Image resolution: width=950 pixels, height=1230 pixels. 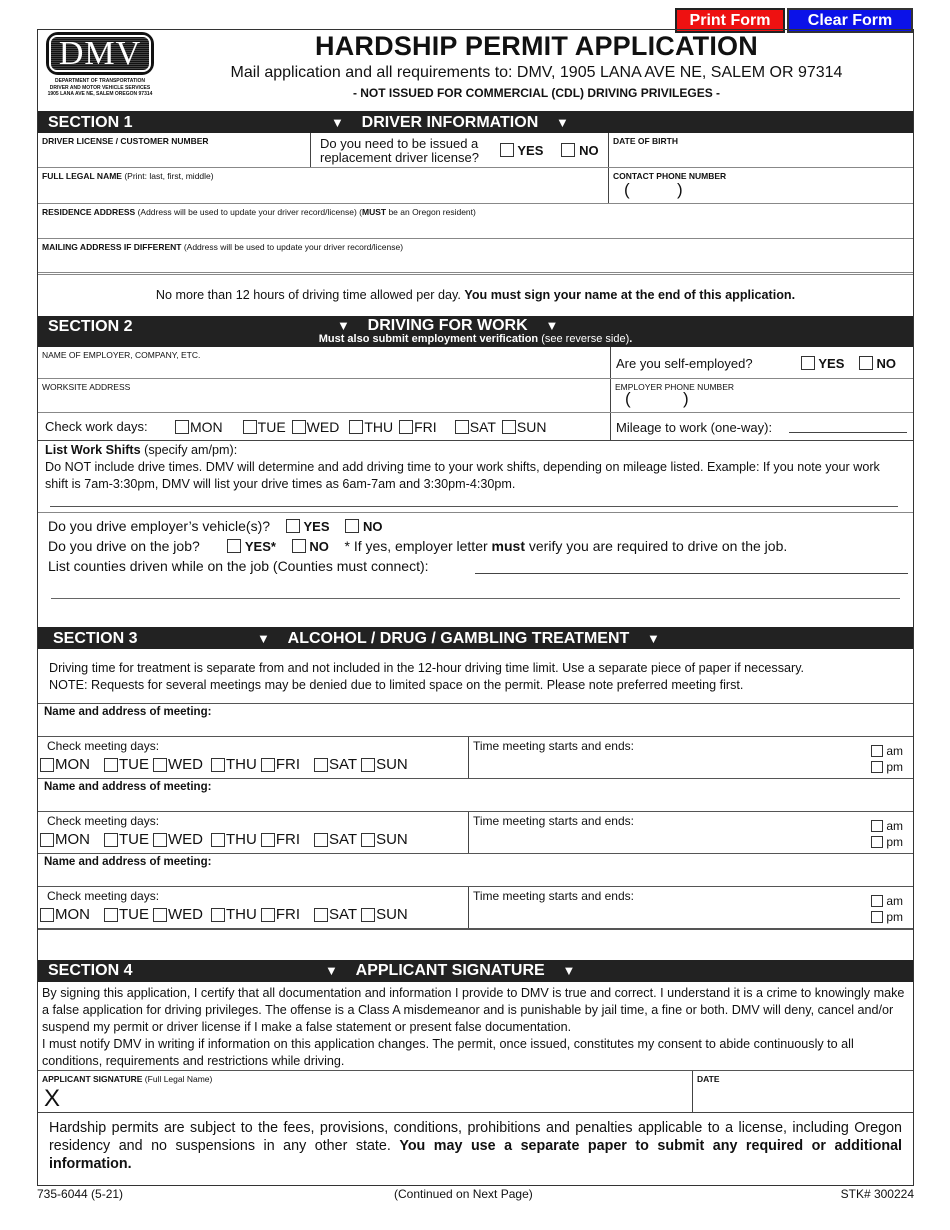 What do you see at coordinates (536, 46) in the screenshot?
I see `page-title: HARDSHIP PERMIT APPLICATION` at bounding box center [536, 46].